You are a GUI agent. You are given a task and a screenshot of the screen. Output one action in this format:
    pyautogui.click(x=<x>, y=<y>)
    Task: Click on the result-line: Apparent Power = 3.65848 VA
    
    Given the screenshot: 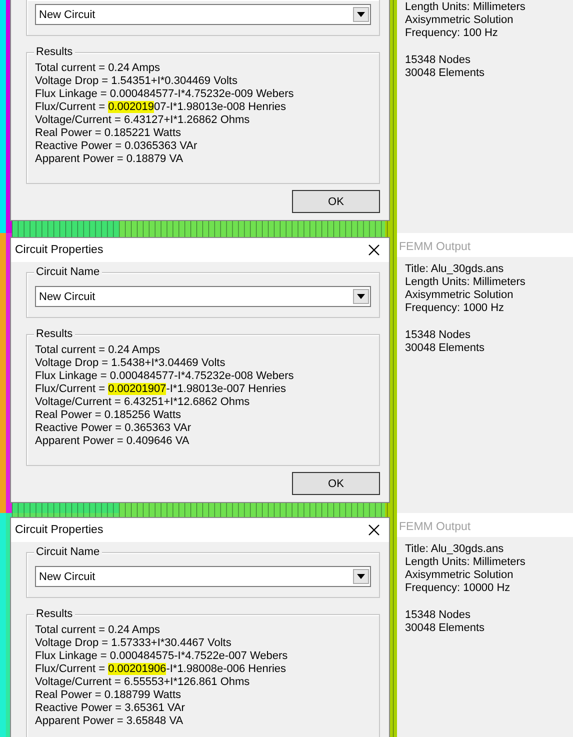 What is the action you would take?
    pyautogui.click(x=109, y=721)
    